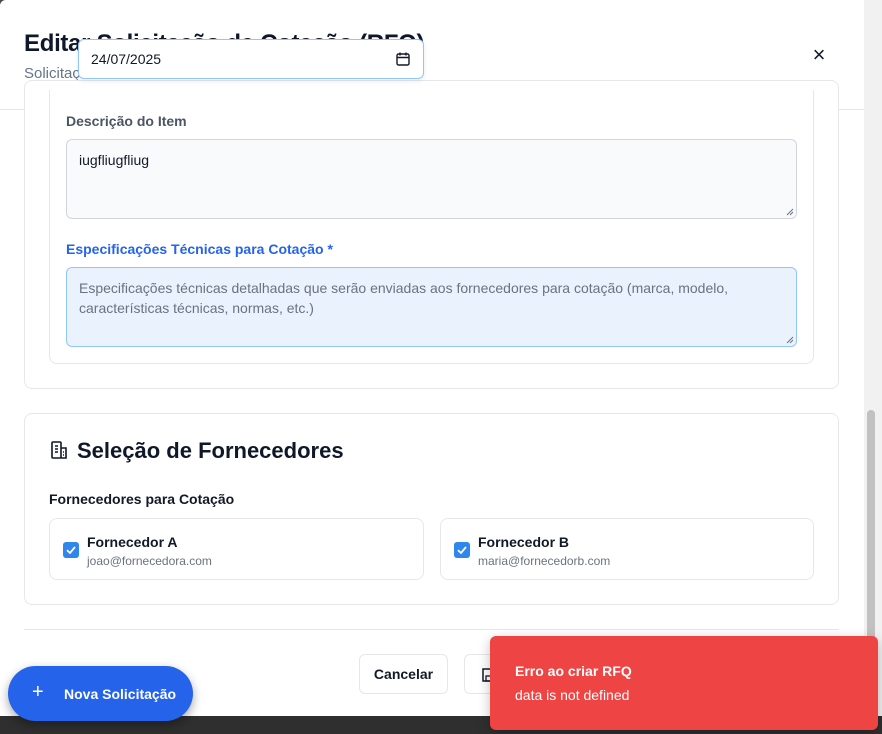 The height and width of the screenshot is (734, 882). I want to click on suppliers-title: Seleção de Fornecedores, so click(210, 450).